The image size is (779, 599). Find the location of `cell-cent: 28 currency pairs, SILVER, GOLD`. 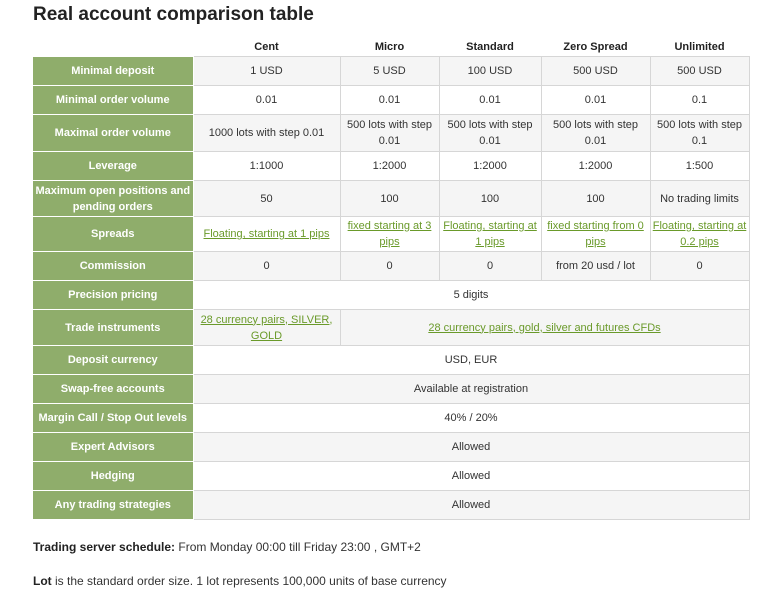

cell-cent: 28 currency pairs, SILVER, GOLD is located at coordinates (266, 327).